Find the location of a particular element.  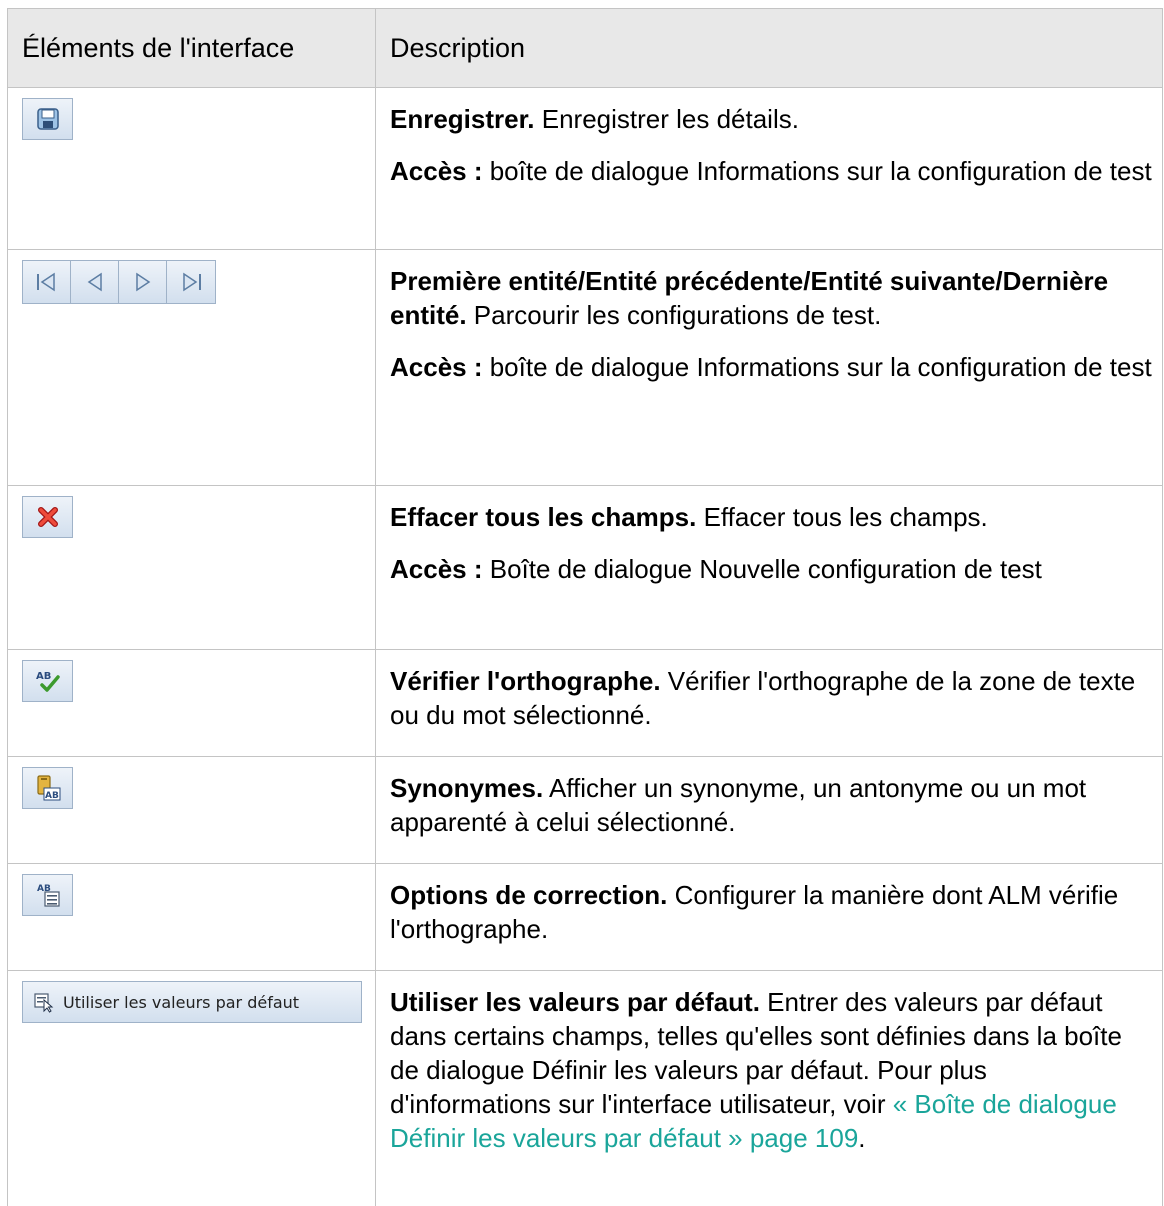

next-entity-icon is located at coordinates (143, 282).